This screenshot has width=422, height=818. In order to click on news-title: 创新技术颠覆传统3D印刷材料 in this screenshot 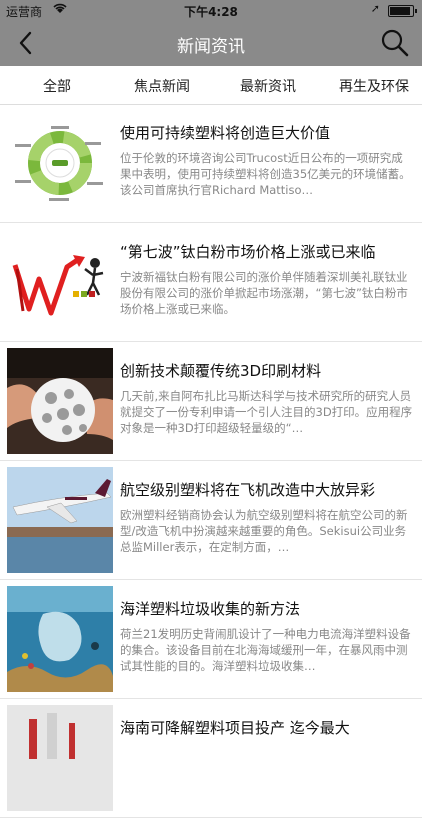, I will do `click(221, 371)`.